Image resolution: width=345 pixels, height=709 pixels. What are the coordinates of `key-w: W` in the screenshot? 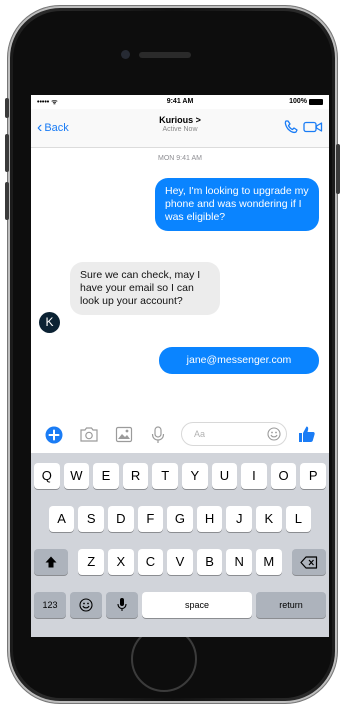 It's located at (76, 476).